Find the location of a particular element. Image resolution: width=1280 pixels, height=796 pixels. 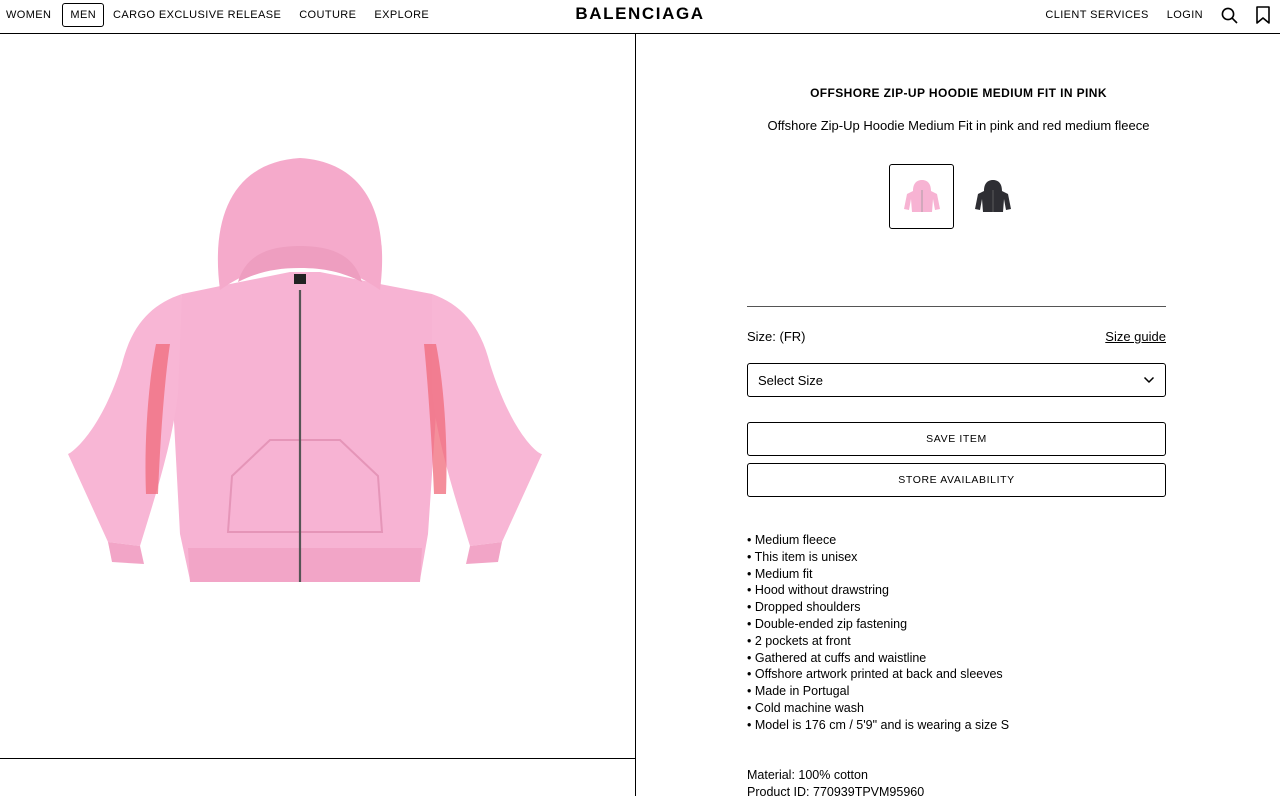

size-label: Size: (FR) is located at coordinates (776, 336).